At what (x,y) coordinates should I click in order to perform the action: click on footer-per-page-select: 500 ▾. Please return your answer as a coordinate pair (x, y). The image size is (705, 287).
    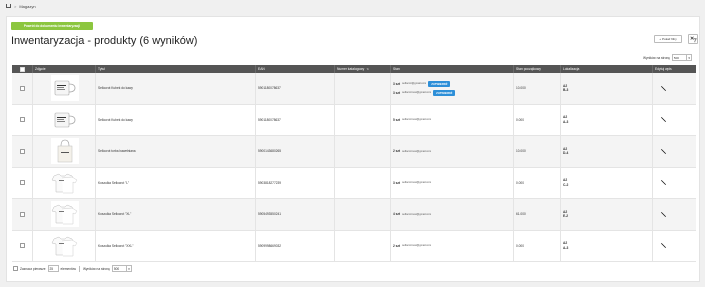
    Looking at the image, I should click on (121, 268).